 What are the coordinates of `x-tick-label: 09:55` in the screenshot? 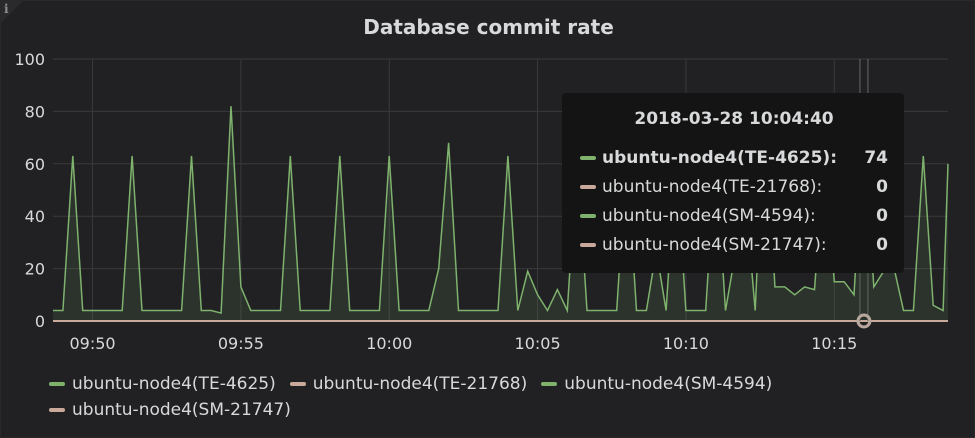 It's located at (241, 343).